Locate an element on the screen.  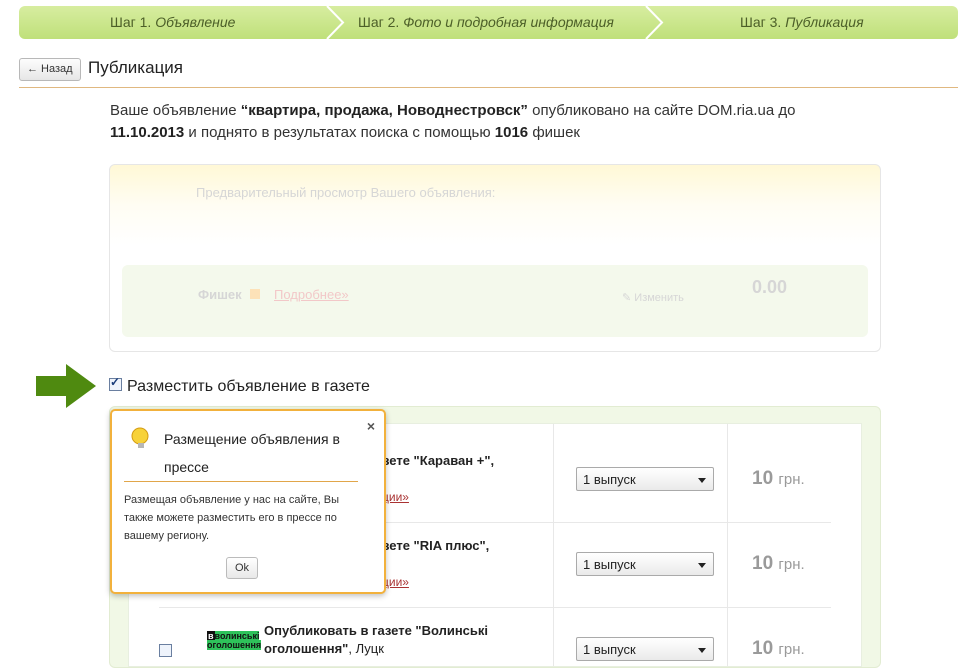
step-1: Шаг 1. Объявление is located at coordinates (172, 22).